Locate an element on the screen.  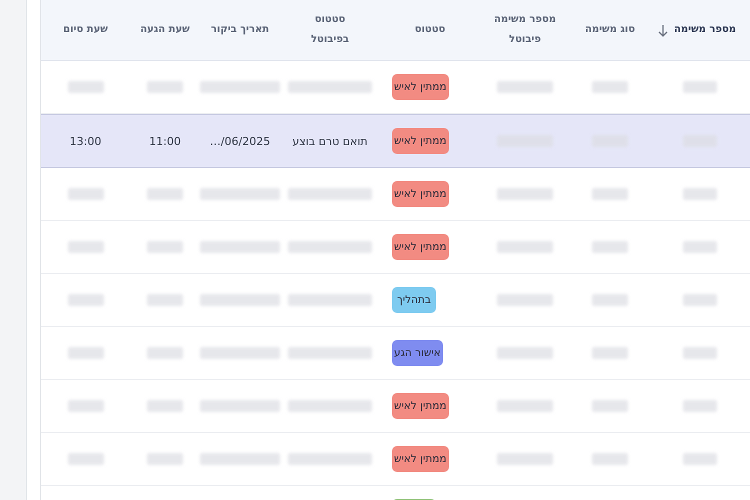
table-row: בתהליך is located at coordinates (395, 300).